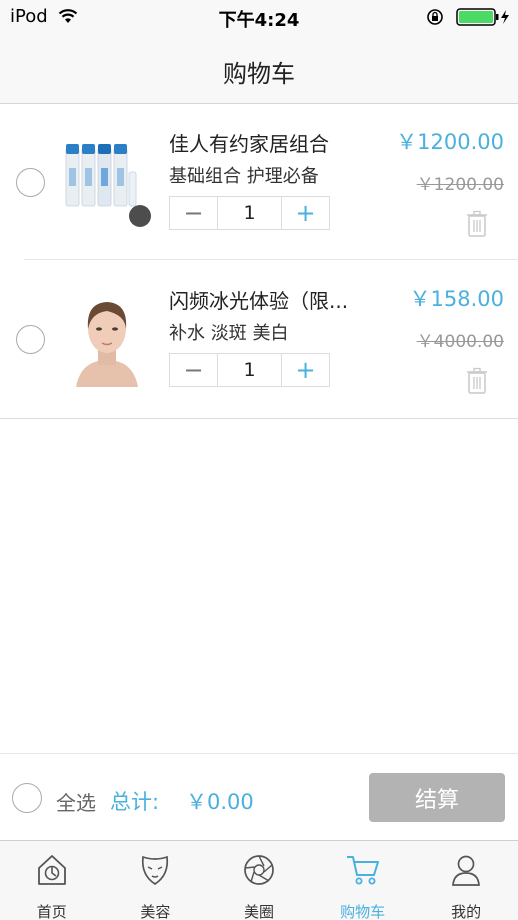  I want to click on tab-cart: 购物车, so click(363, 880).